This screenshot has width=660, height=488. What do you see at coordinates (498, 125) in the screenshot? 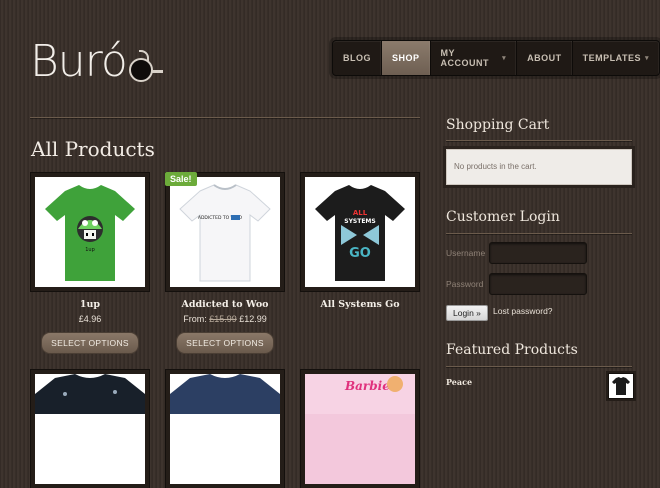
I see `shopping-cart-heading: Shopping Cart` at bounding box center [498, 125].